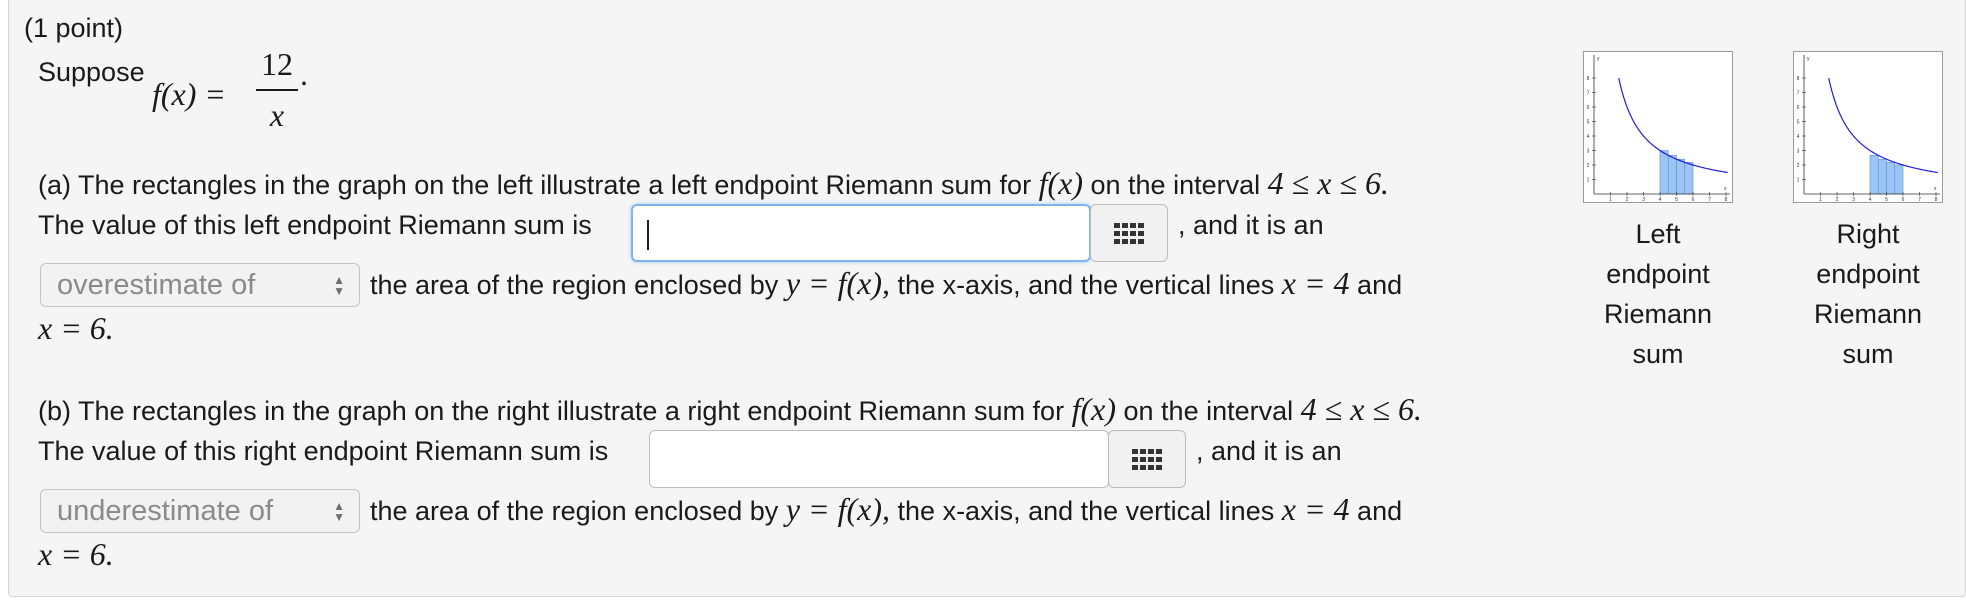 Image resolution: width=1966 pixels, height=604 pixels. Describe the element at coordinates (574, 511) in the screenshot. I see `part-b-area-text: the area of the region enclosed by` at that location.